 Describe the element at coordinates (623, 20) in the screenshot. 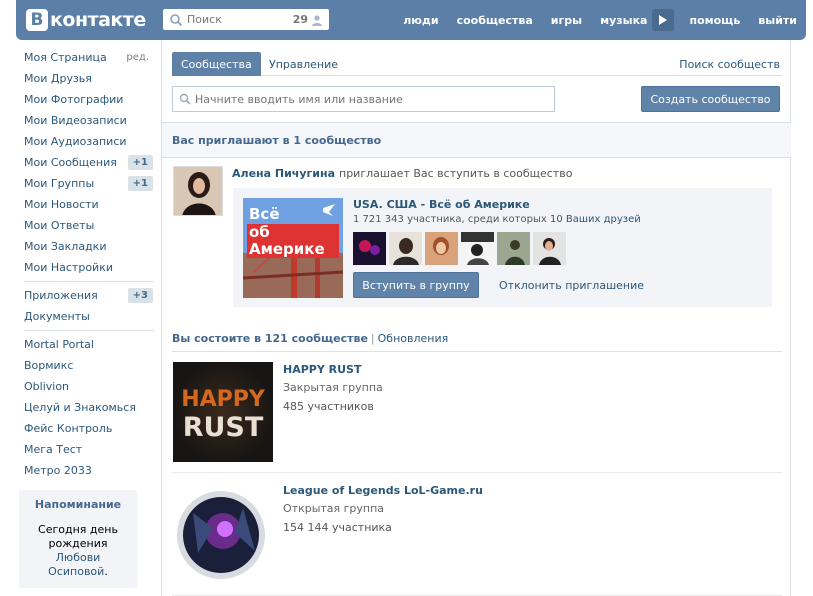

I see `nav-music: музыка` at that location.